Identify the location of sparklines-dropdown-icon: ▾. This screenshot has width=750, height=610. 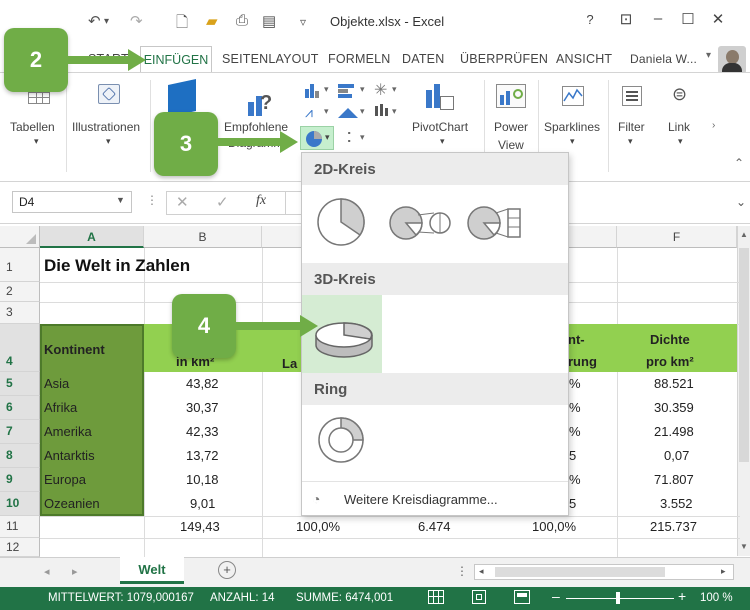
(572, 141).